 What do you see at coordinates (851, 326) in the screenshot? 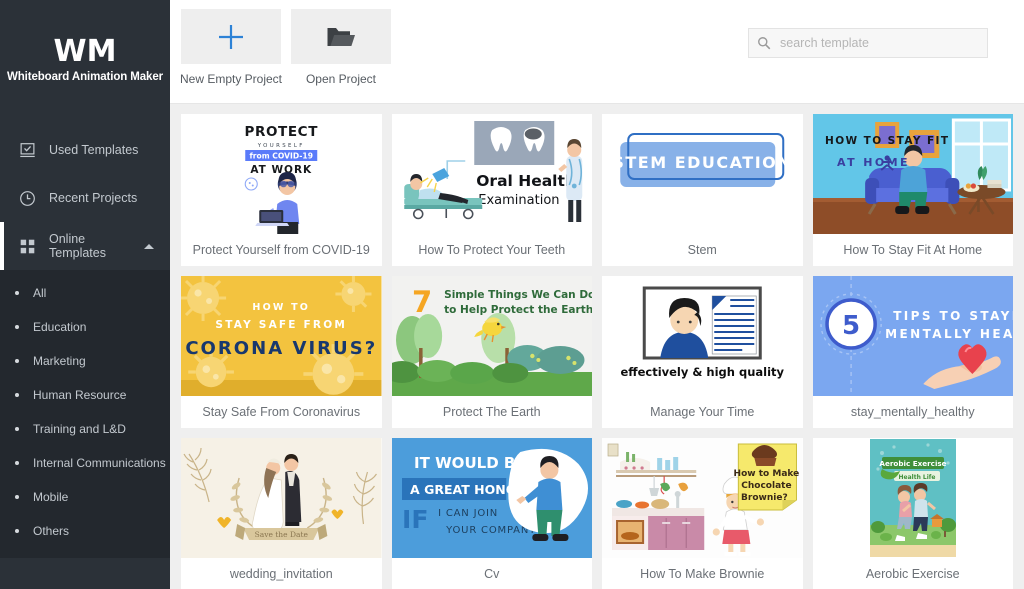
I see `svg-text: 5` at bounding box center [851, 326].